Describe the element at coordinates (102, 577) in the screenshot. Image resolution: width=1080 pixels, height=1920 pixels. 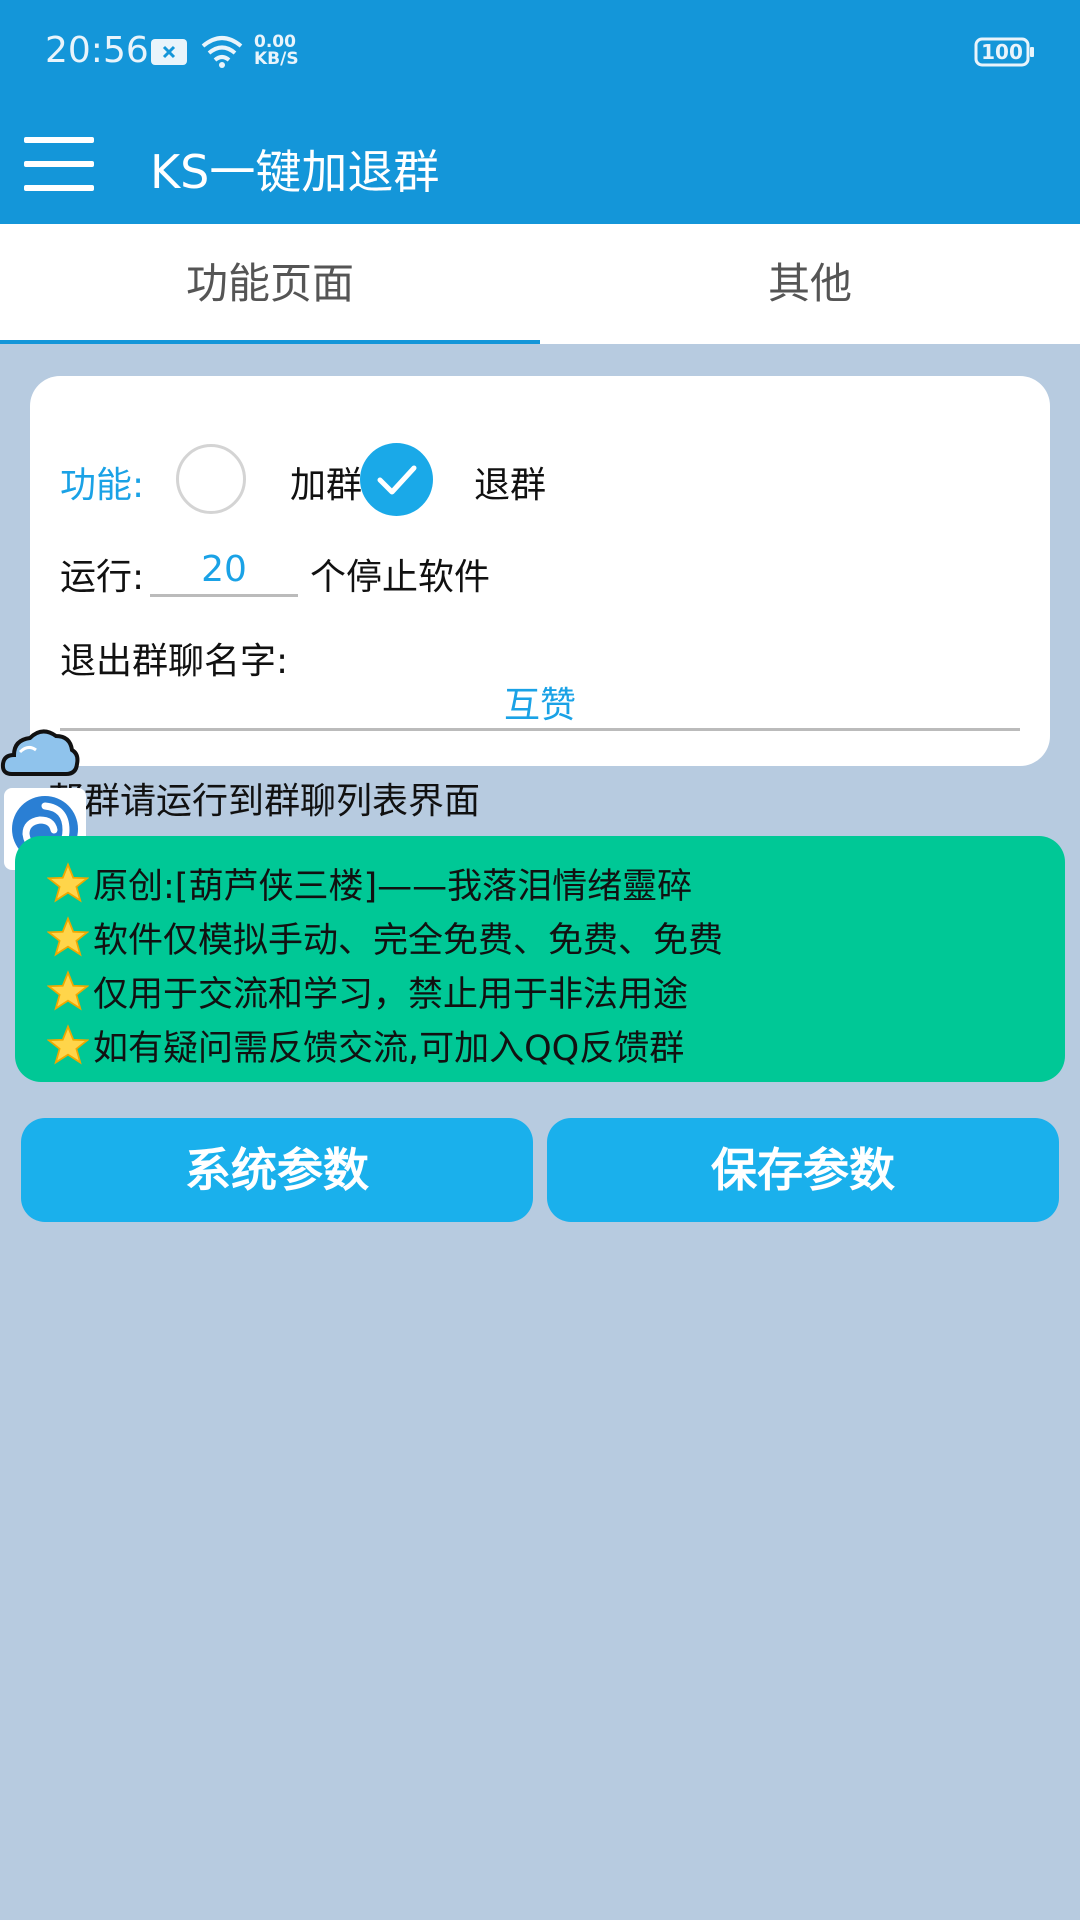
I see `run-label: 运行:` at that location.